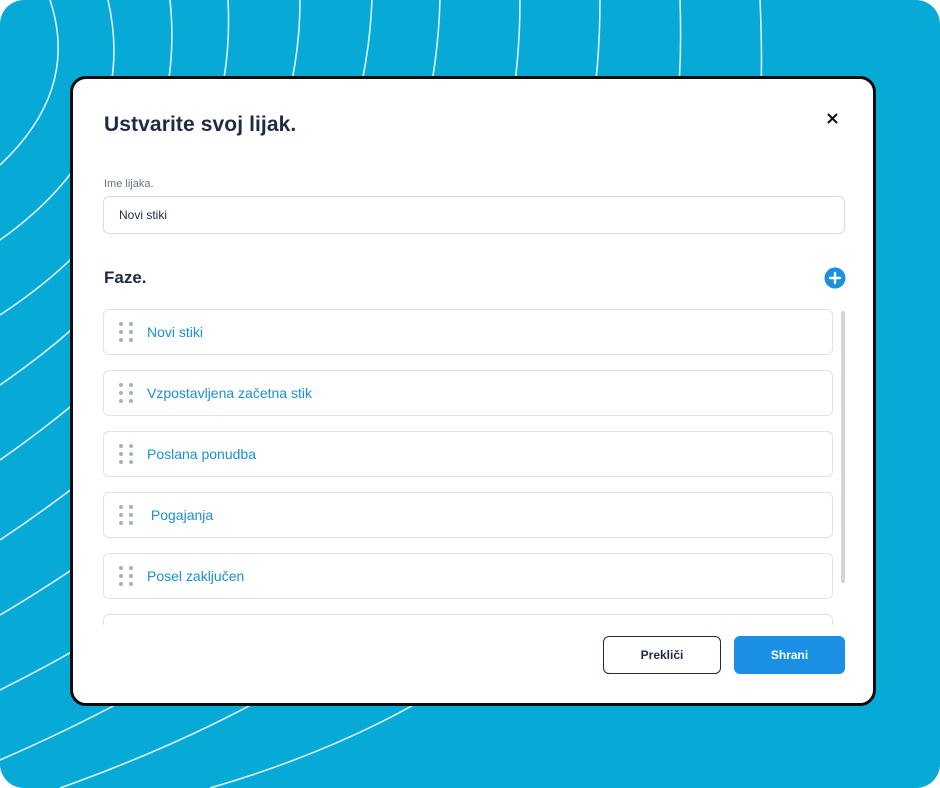 Image resolution: width=940 pixels, height=788 pixels. What do you see at coordinates (662, 655) in the screenshot?
I see `cancel-button: Prekliči` at bounding box center [662, 655].